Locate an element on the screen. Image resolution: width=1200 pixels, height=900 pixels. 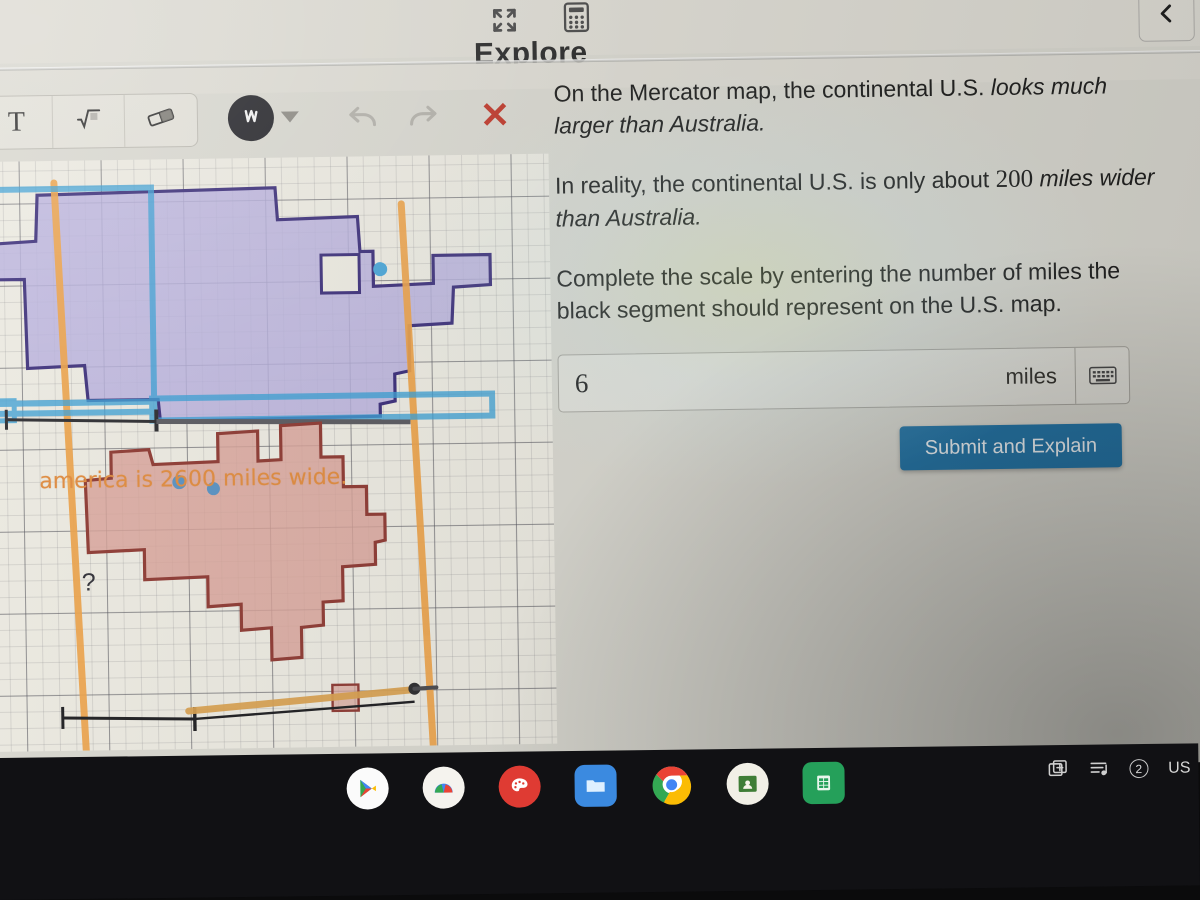
unknown-length-marker: ? is located at coordinates (88, 582).